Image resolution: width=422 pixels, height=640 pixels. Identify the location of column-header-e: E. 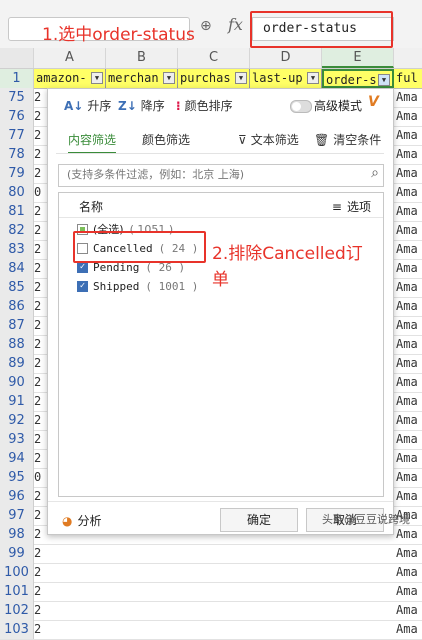
(358, 58).